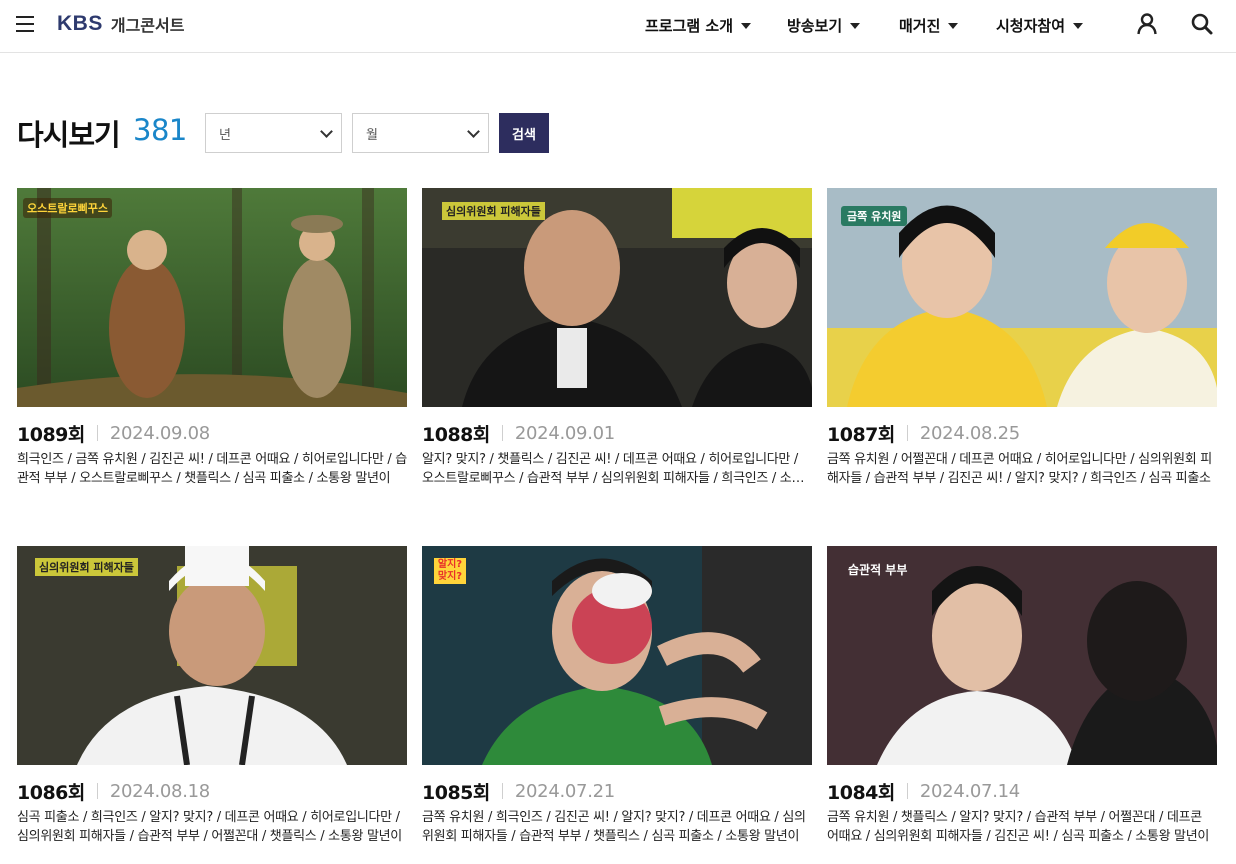  What do you see at coordinates (450, 571) in the screenshot?
I see `thumbnail-badge: 알지? 맞지?` at bounding box center [450, 571].